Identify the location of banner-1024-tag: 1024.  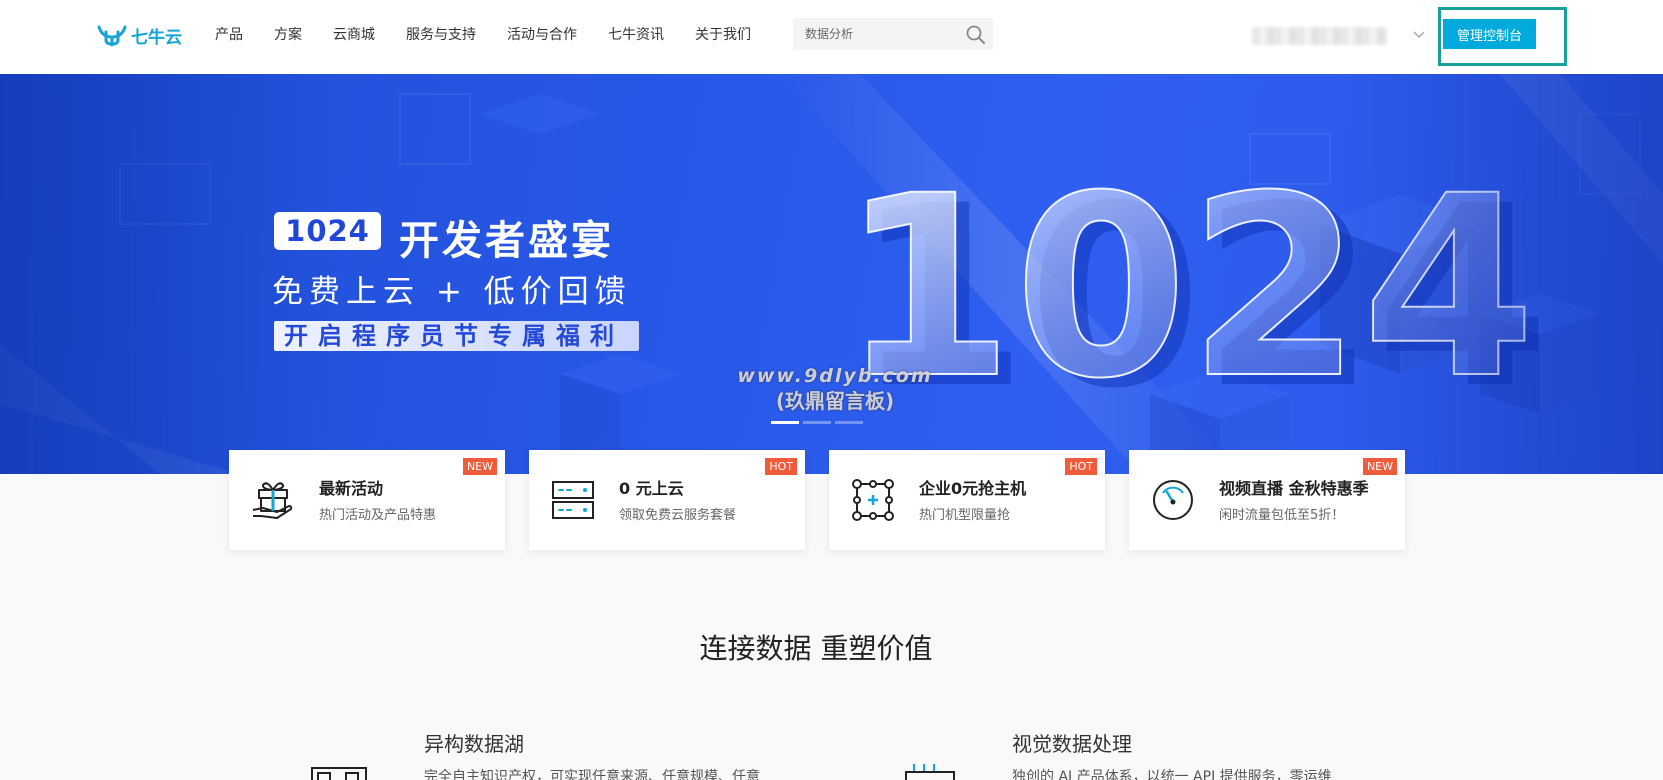
(327, 231).